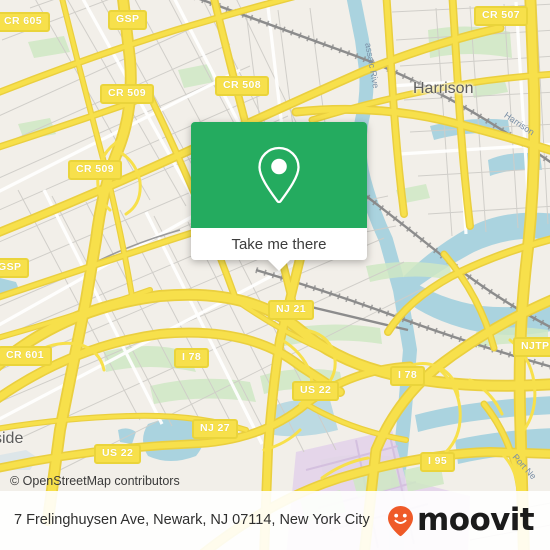 The width and height of the screenshot is (550, 550). Describe the element at coordinates (443, 88) in the screenshot. I see `place-label-harrison: Harrison` at that location.